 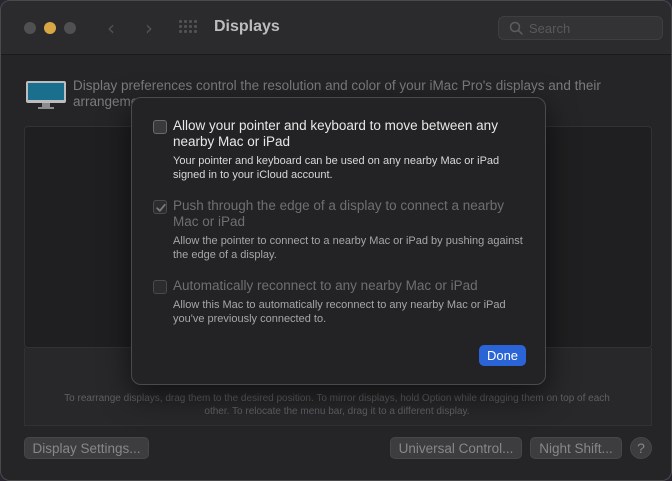 I want to click on auto-reconnect-checkbox, so click(x=160, y=287).